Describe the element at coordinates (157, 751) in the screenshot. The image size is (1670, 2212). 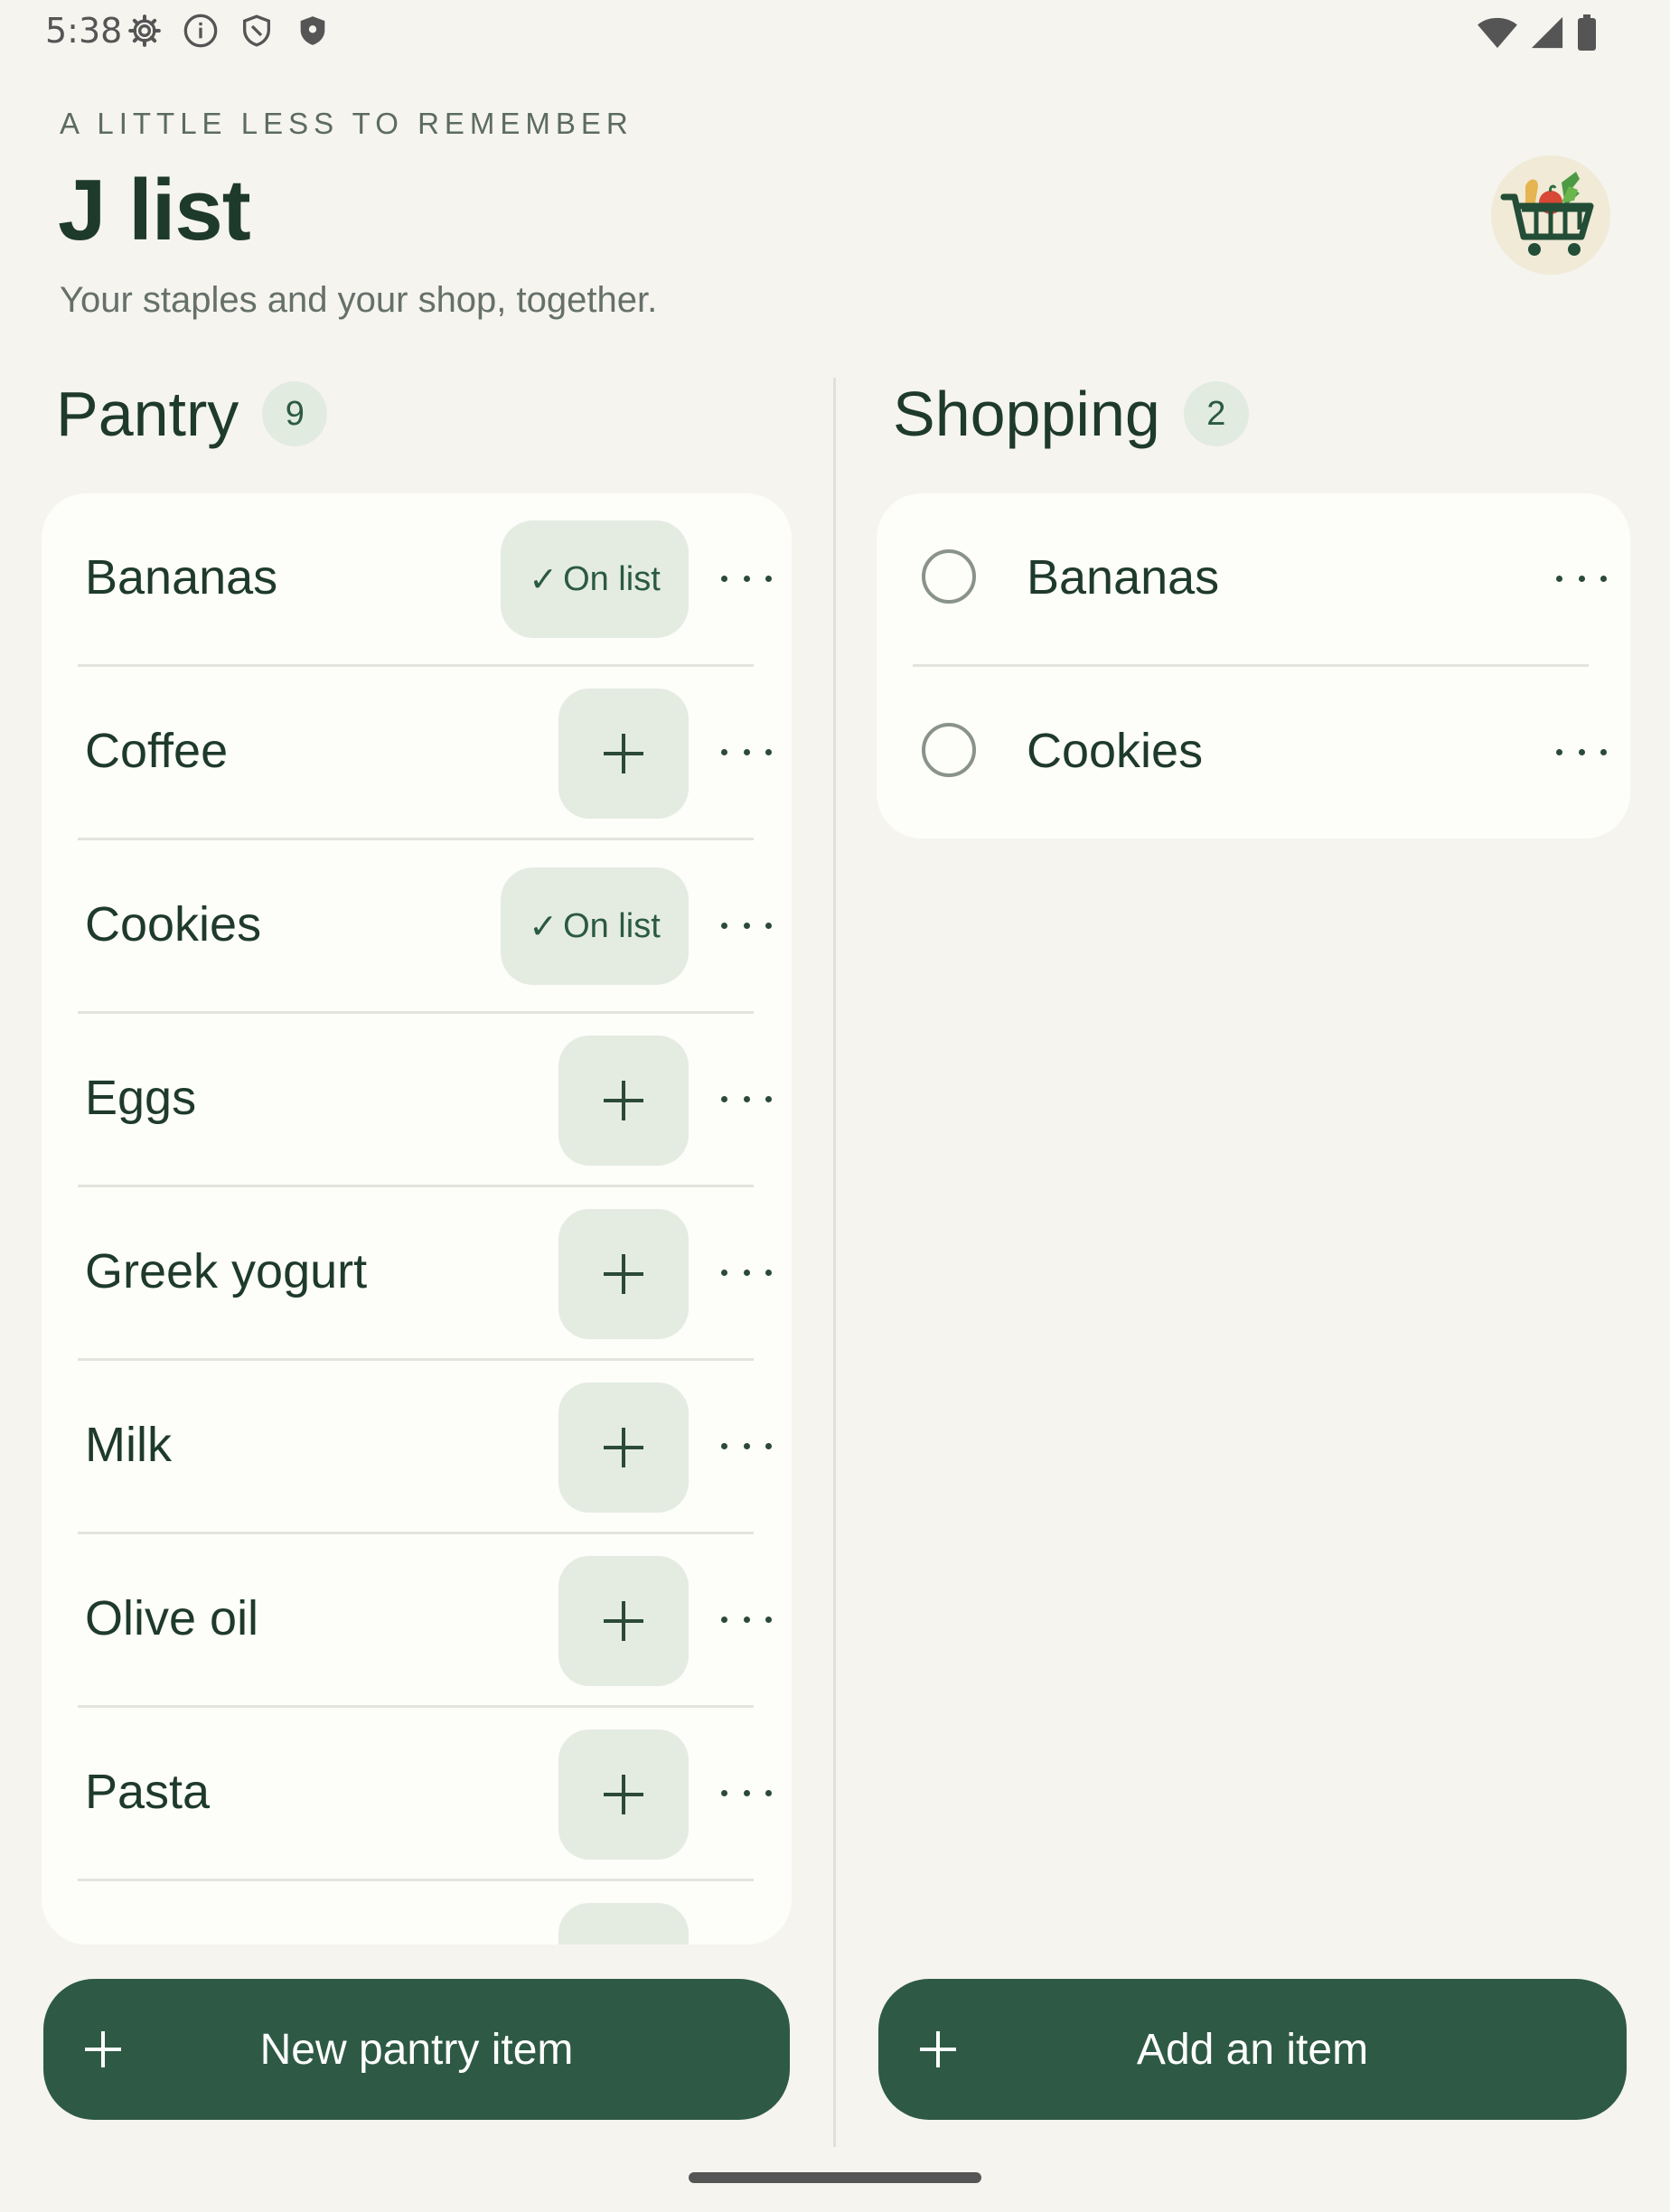
I see `pantry-item-label: Coffee` at that location.